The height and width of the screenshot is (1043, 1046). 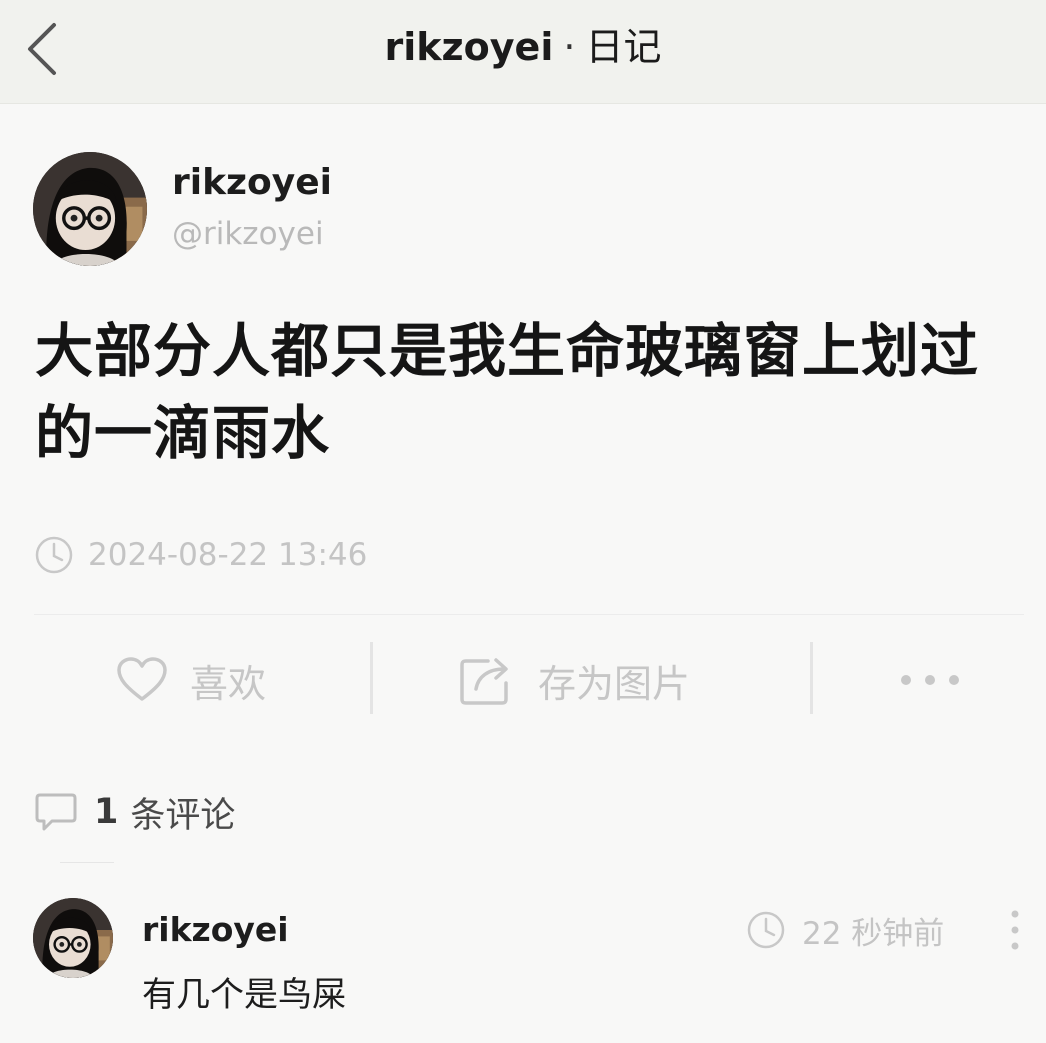 What do you see at coordinates (873, 933) in the screenshot?
I see `comment-time-text: 22 秒钟前` at bounding box center [873, 933].